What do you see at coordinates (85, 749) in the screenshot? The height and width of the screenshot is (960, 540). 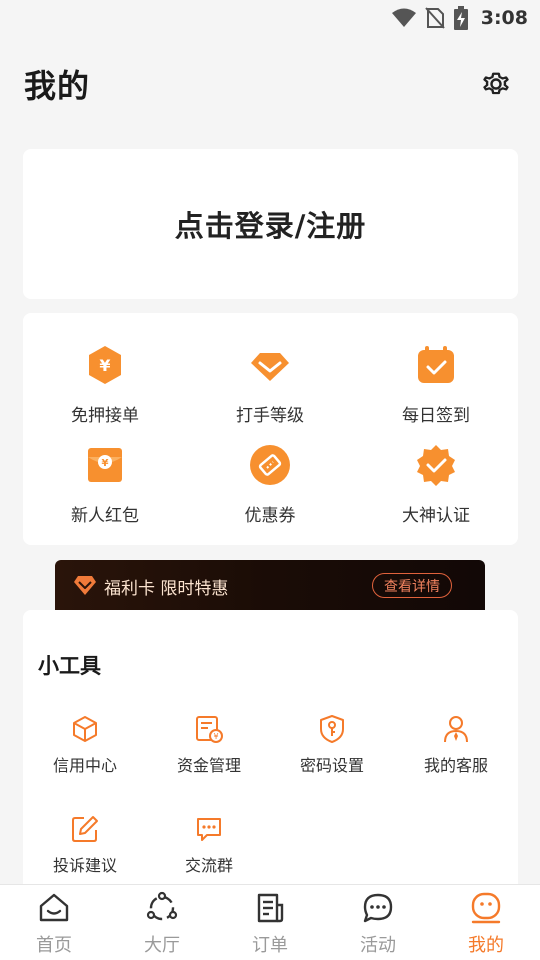 I see `tool-credit-center: 信用中心` at bounding box center [85, 749].